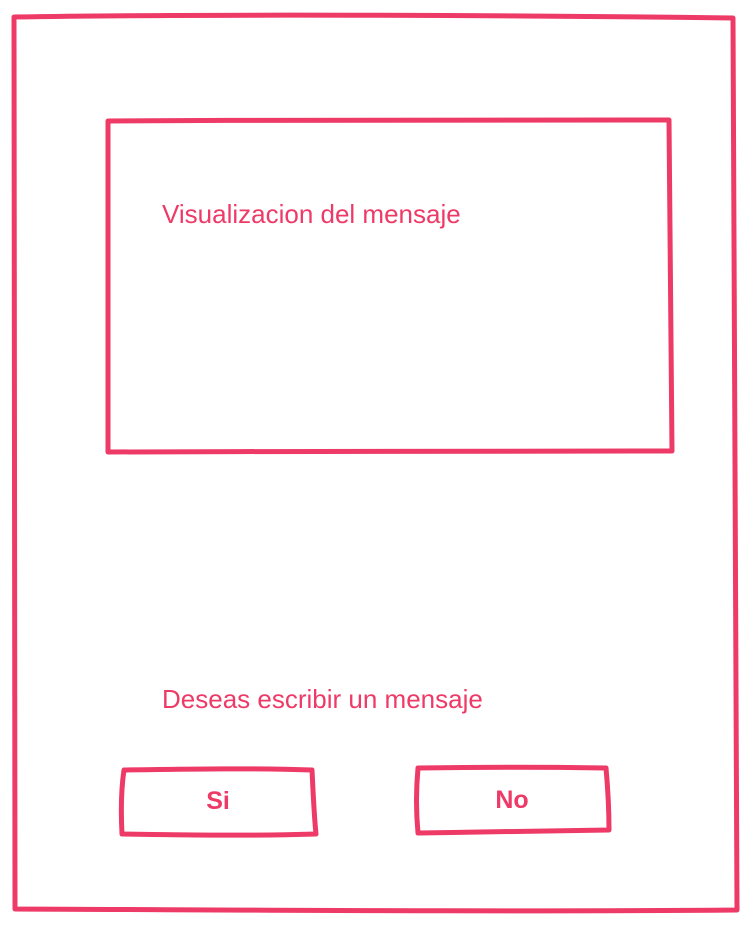 This screenshot has width=753, height=933. What do you see at coordinates (311, 214) in the screenshot?
I see `message-display-label: Visualizacion del mensaje` at bounding box center [311, 214].